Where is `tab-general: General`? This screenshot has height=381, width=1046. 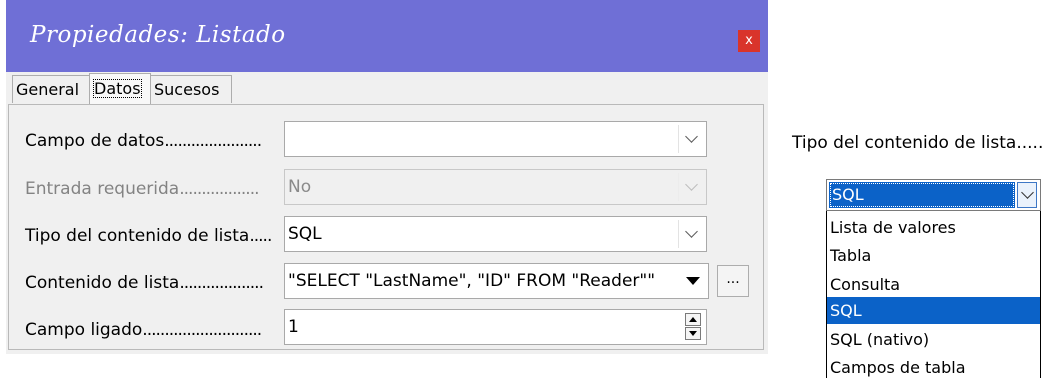
tab-general: General is located at coordinates (51, 89).